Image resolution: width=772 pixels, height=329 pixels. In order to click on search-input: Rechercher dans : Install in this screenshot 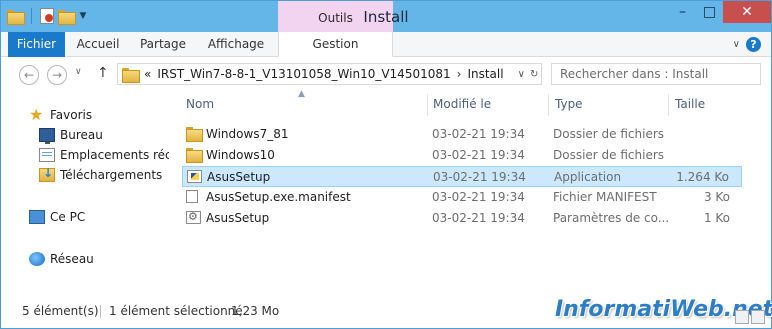, I will do `click(656, 74)`.